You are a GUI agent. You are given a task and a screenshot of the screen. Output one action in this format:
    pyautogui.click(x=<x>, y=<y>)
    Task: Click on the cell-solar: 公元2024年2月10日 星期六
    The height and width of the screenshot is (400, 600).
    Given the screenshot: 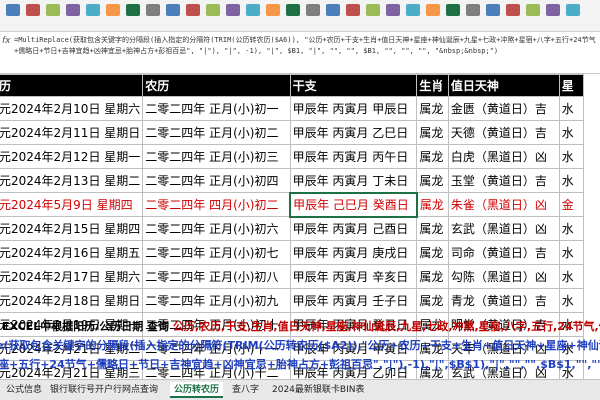 What is the action you would take?
    pyautogui.click(x=72, y=108)
    